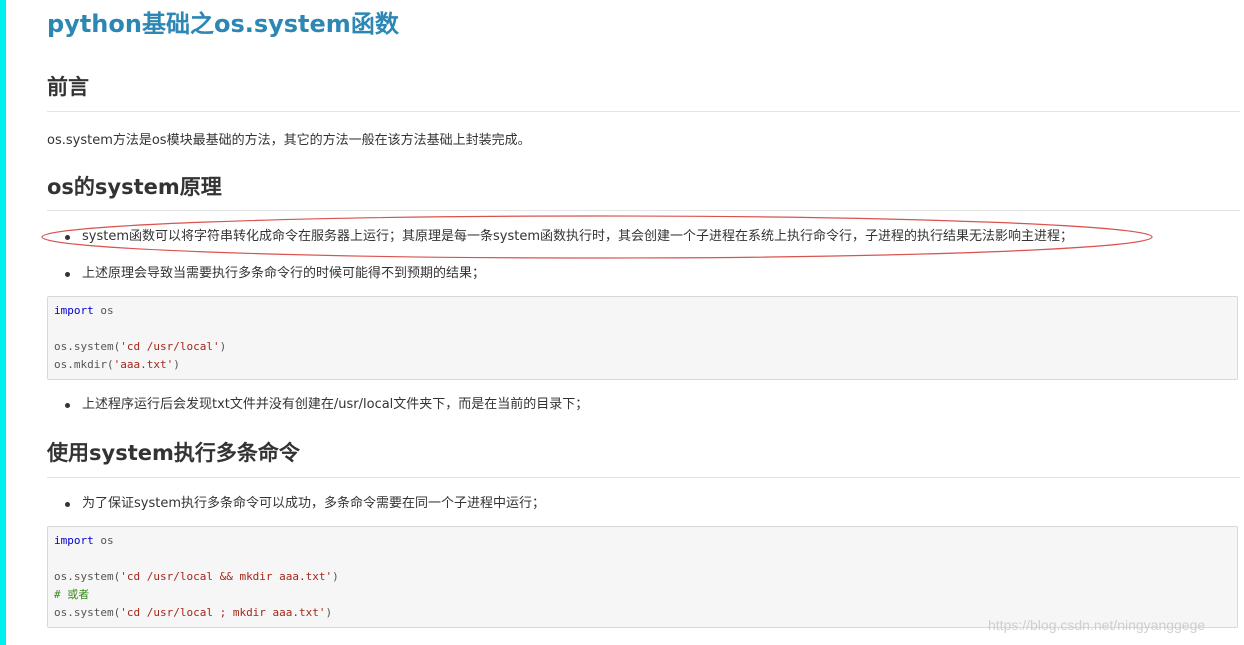 Image resolution: width=1244 pixels, height=645 pixels. What do you see at coordinates (223, 612) in the screenshot?
I see `code-string: 'cd /usr/local ; mkdir aaa.txt'` at bounding box center [223, 612].